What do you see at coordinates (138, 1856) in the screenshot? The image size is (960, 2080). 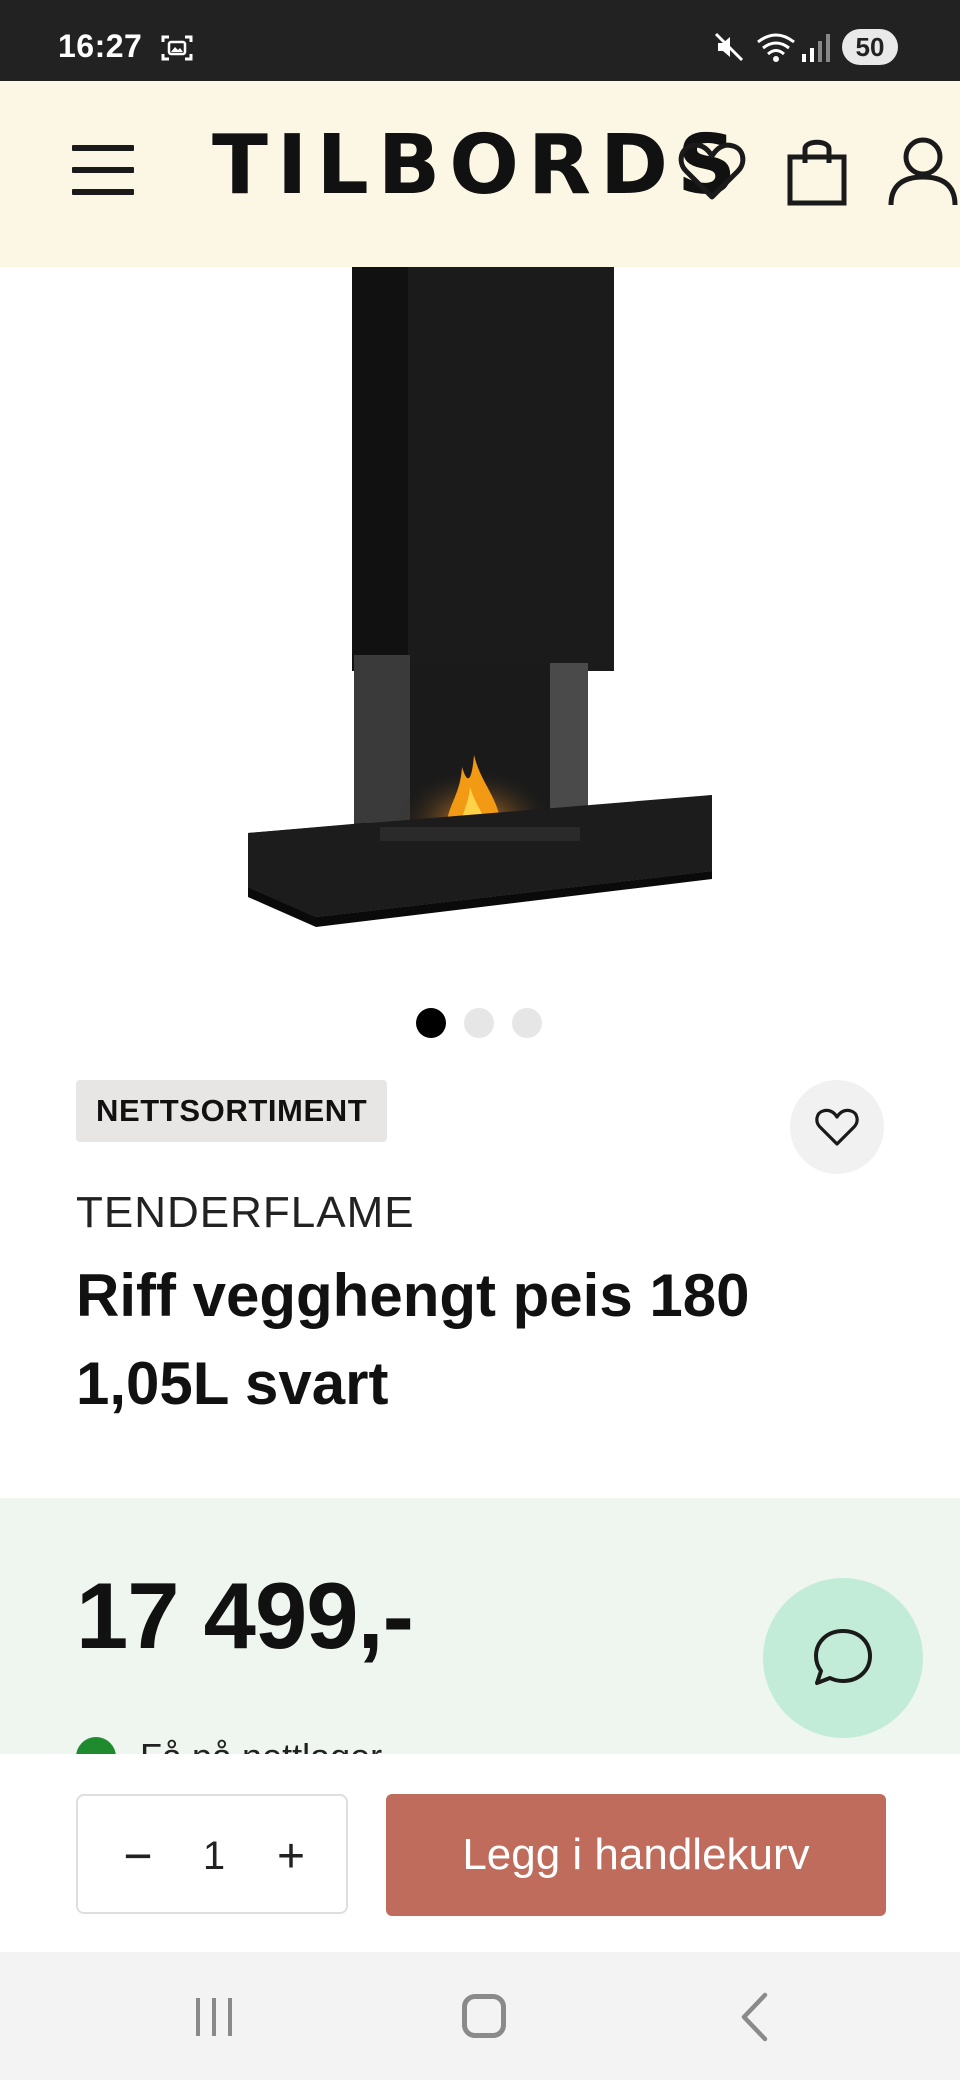 I see `quantity-decrease-button: −` at bounding box center [138, 1856].